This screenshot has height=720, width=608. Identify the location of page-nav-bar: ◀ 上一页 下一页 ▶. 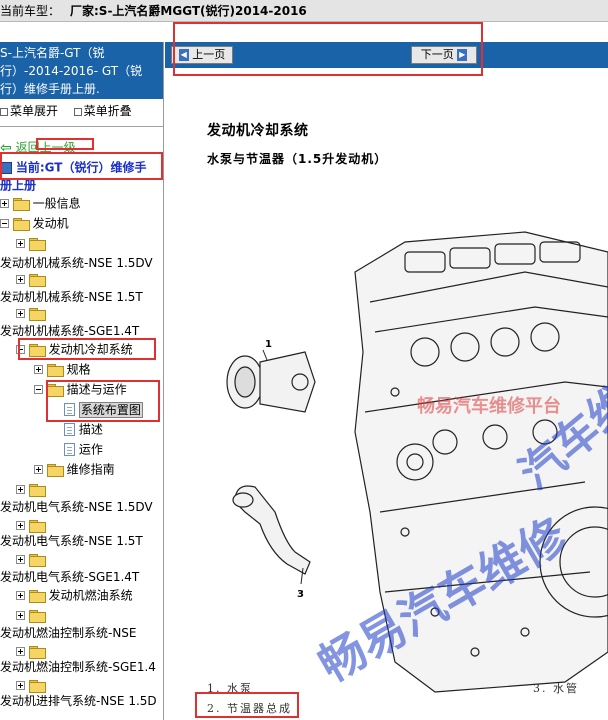
(386, 55).